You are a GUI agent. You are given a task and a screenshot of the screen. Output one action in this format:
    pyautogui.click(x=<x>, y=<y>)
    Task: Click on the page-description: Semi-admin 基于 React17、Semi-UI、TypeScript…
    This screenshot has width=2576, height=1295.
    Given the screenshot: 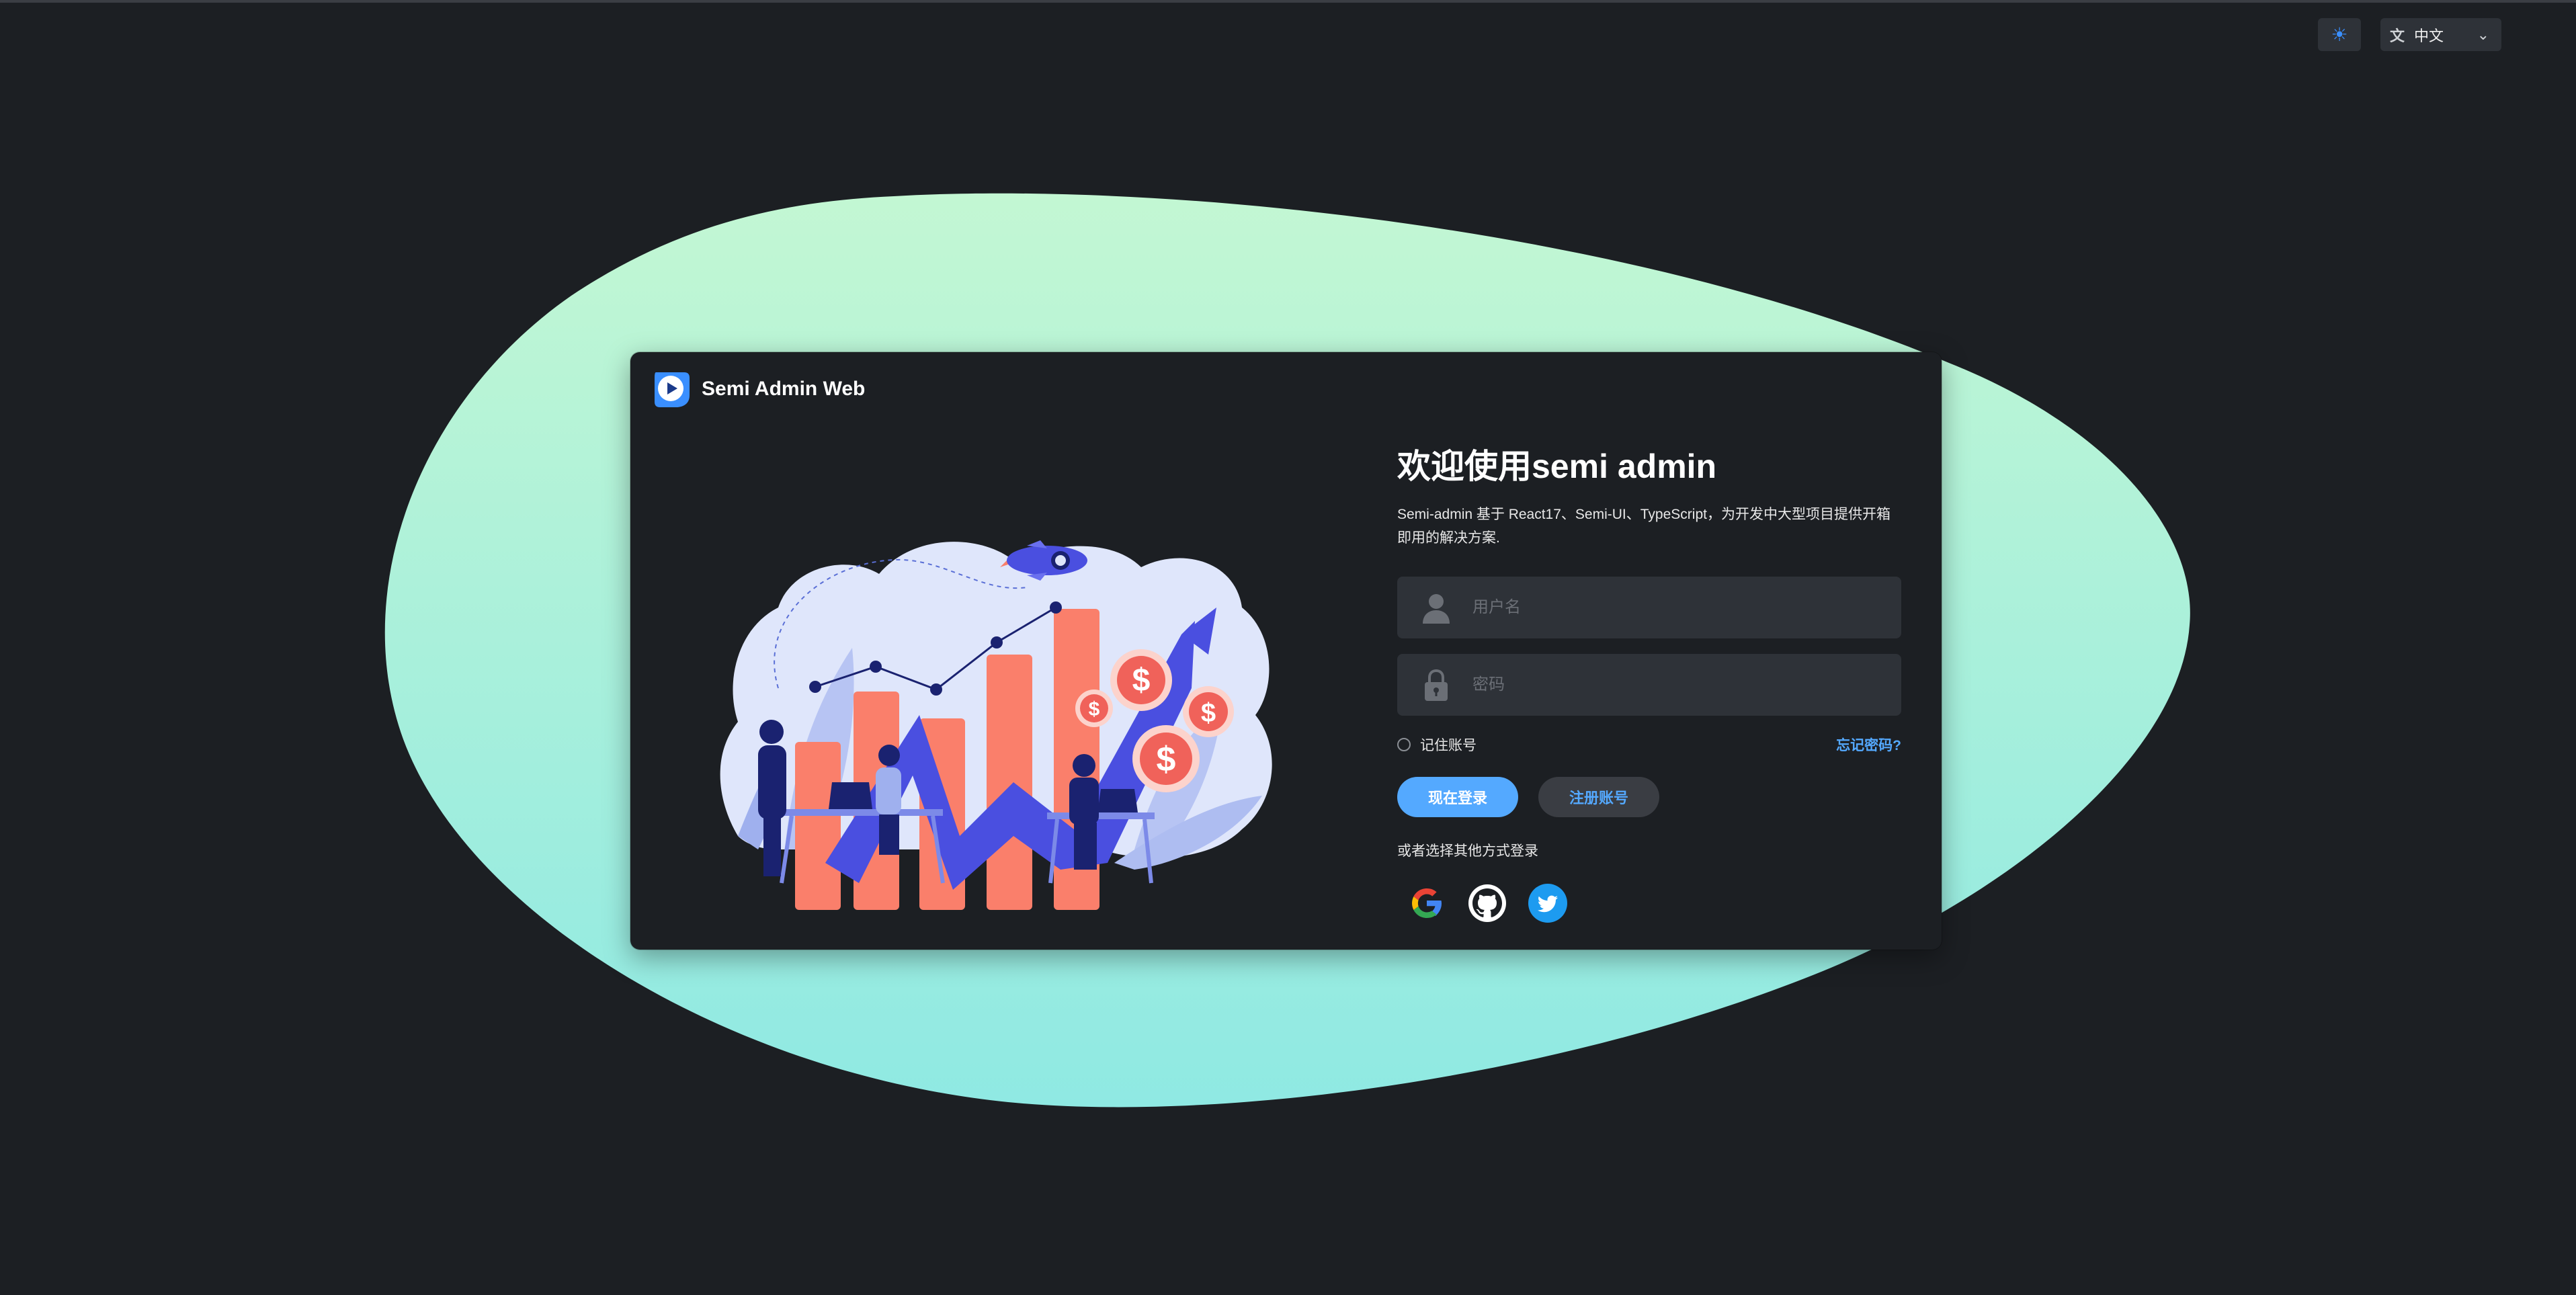 What is the action you would take?
    pyautogui.click(x=1644, y=527)
    